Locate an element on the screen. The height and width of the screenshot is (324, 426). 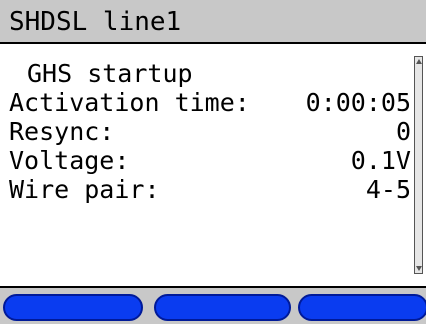
connection-status: GHS startup is located at coordinates (110, 73).